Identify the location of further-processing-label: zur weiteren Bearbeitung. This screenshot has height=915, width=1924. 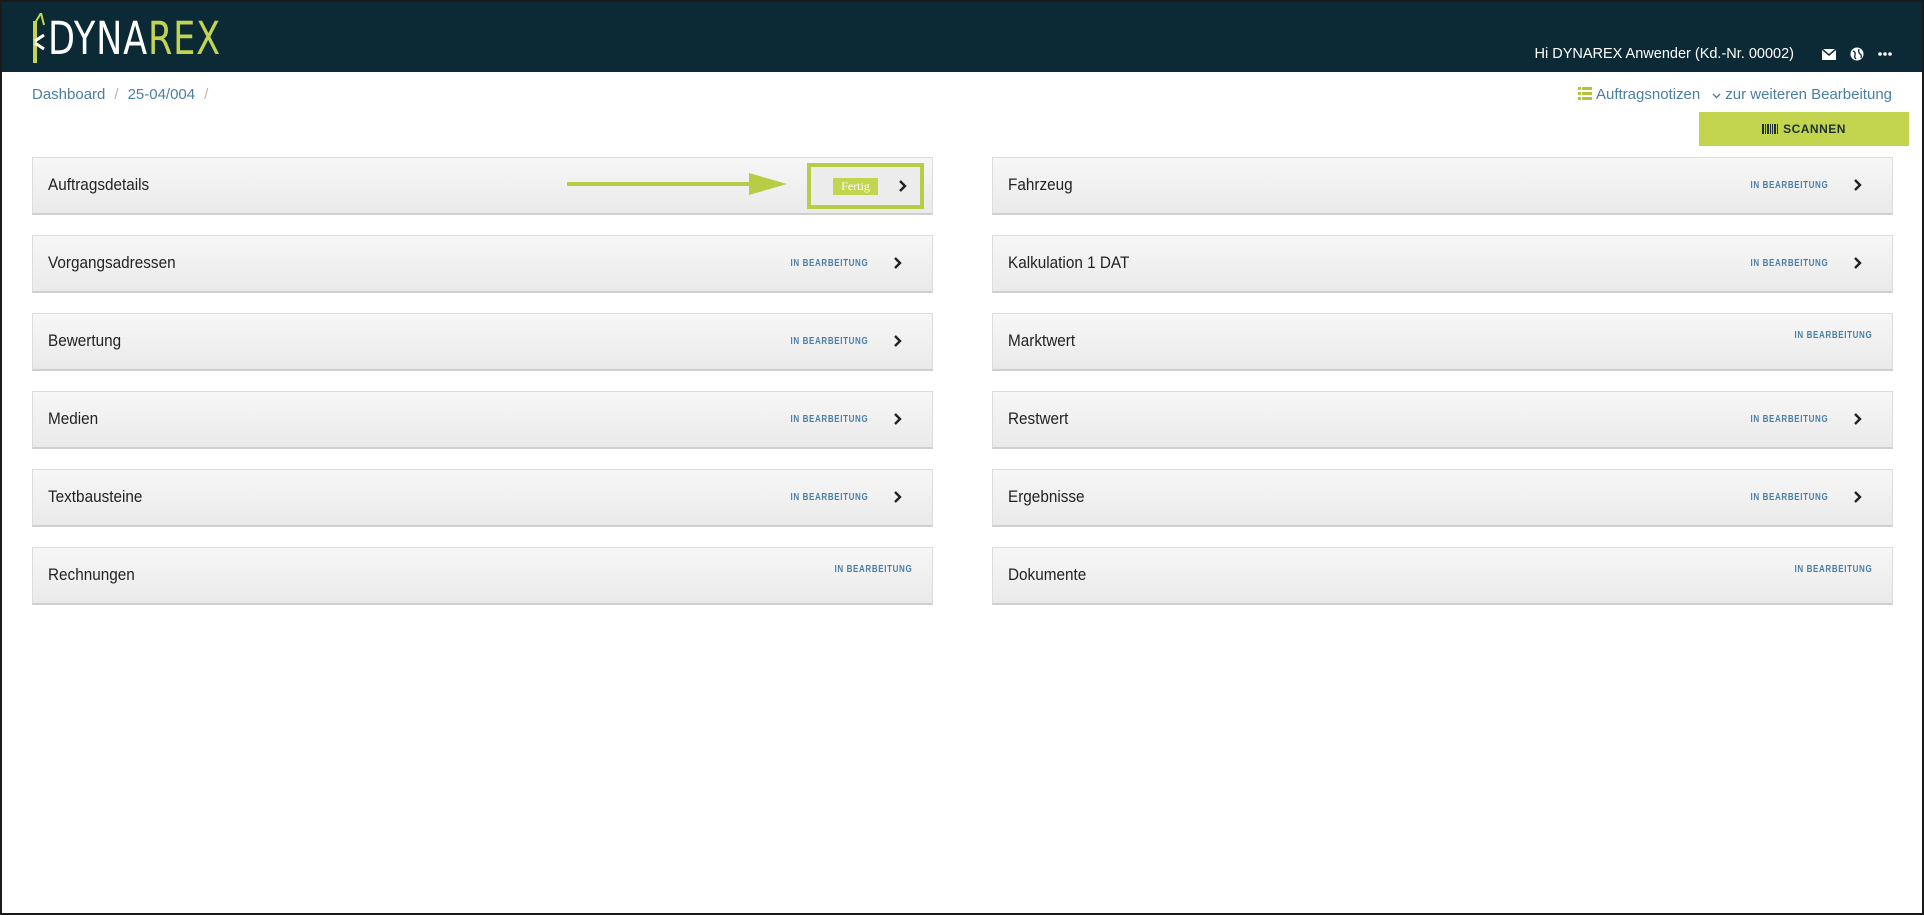
(1808, 94).